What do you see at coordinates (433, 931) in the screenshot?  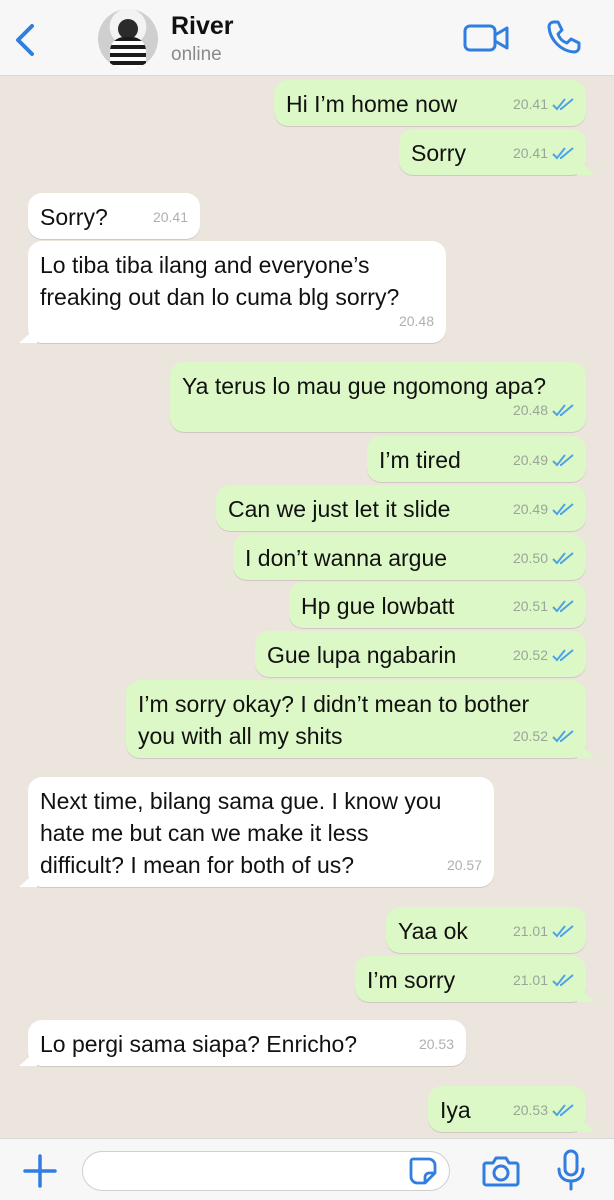 I see `message-text: Yaa ok` at bounding box center [433, 931].